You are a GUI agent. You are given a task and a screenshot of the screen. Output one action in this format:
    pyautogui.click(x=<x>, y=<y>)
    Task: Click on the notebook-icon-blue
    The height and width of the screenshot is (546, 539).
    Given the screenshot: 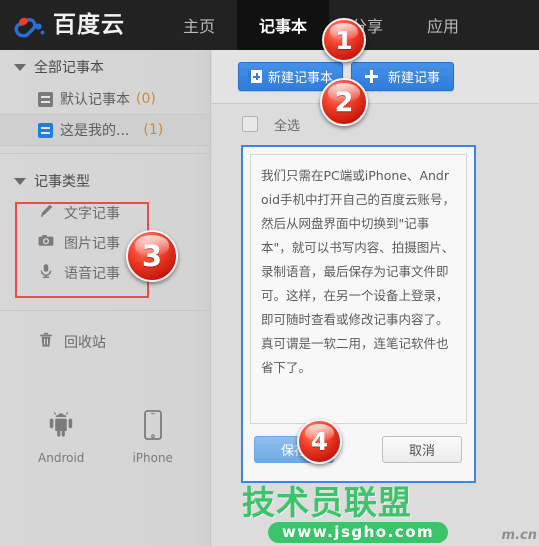 What is the action you would take?
    pyautogui.click(x=45, y=130)
    